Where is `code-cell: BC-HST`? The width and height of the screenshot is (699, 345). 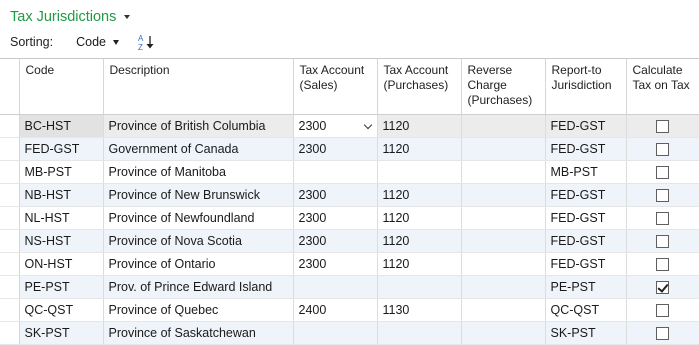
code-cell: BC-HST is located at coordinates (61, 126).